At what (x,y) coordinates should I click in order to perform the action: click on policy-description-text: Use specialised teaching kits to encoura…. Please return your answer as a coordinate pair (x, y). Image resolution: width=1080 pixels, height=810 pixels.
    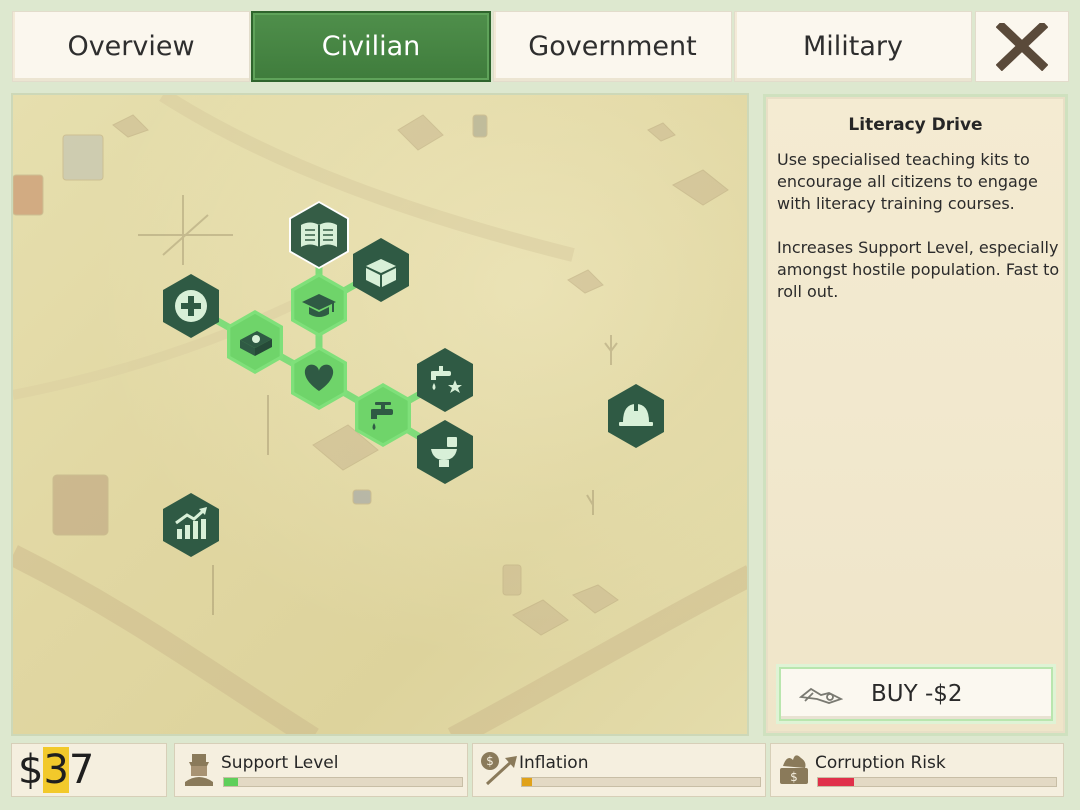
    Looking at the image, I should click on (907, 181).